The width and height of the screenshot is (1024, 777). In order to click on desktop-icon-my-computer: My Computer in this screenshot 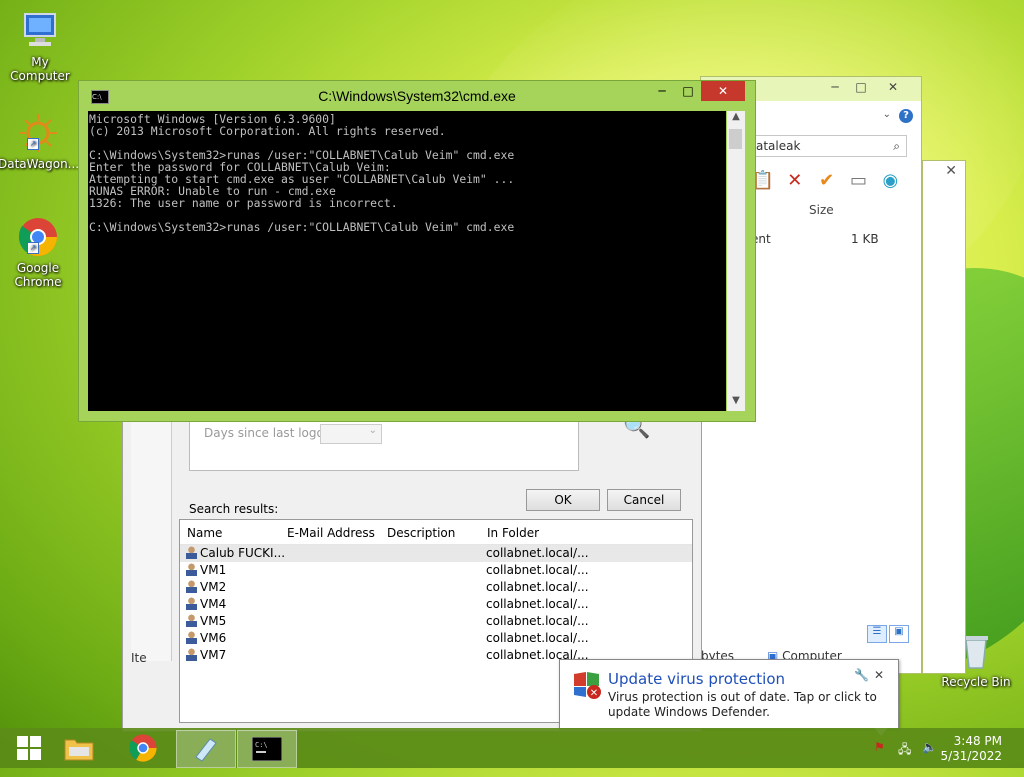, I will do `click(40, 46)`.